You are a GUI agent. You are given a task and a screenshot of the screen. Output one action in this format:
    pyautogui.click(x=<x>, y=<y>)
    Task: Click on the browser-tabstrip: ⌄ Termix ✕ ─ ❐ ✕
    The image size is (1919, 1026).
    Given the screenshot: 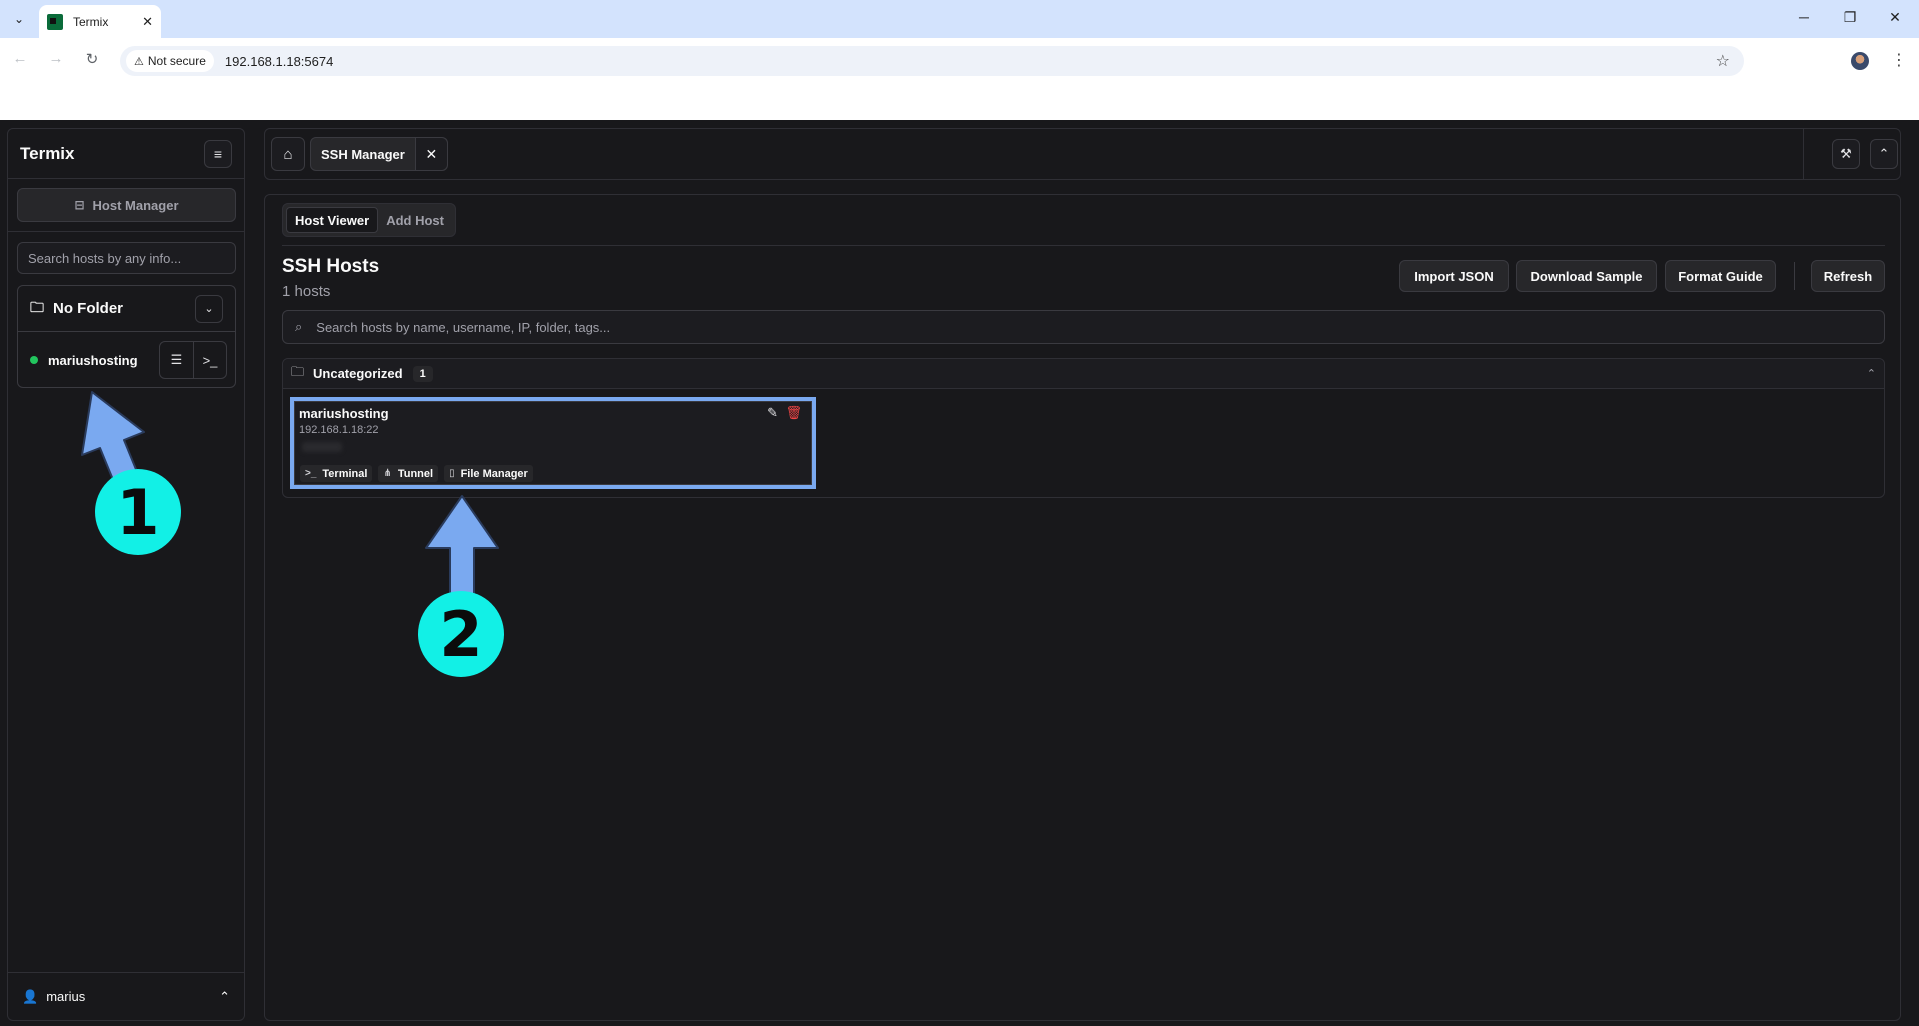 What is the action you would take?
    pyautogui.click(x=959, y=19)
    